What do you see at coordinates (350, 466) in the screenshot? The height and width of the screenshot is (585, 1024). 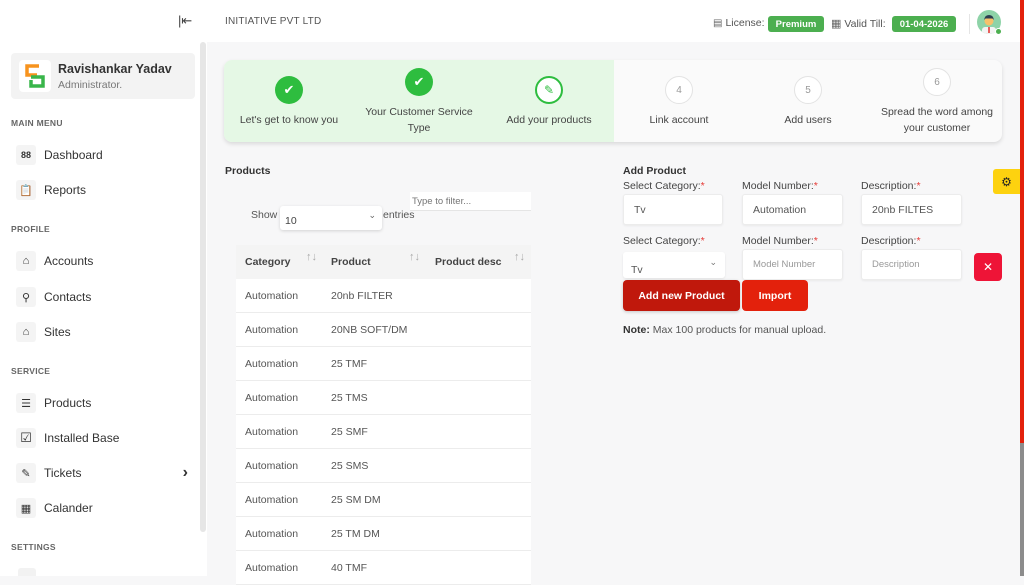 I see `cell-product: 25 SMS` at bounding box center [350, 466].